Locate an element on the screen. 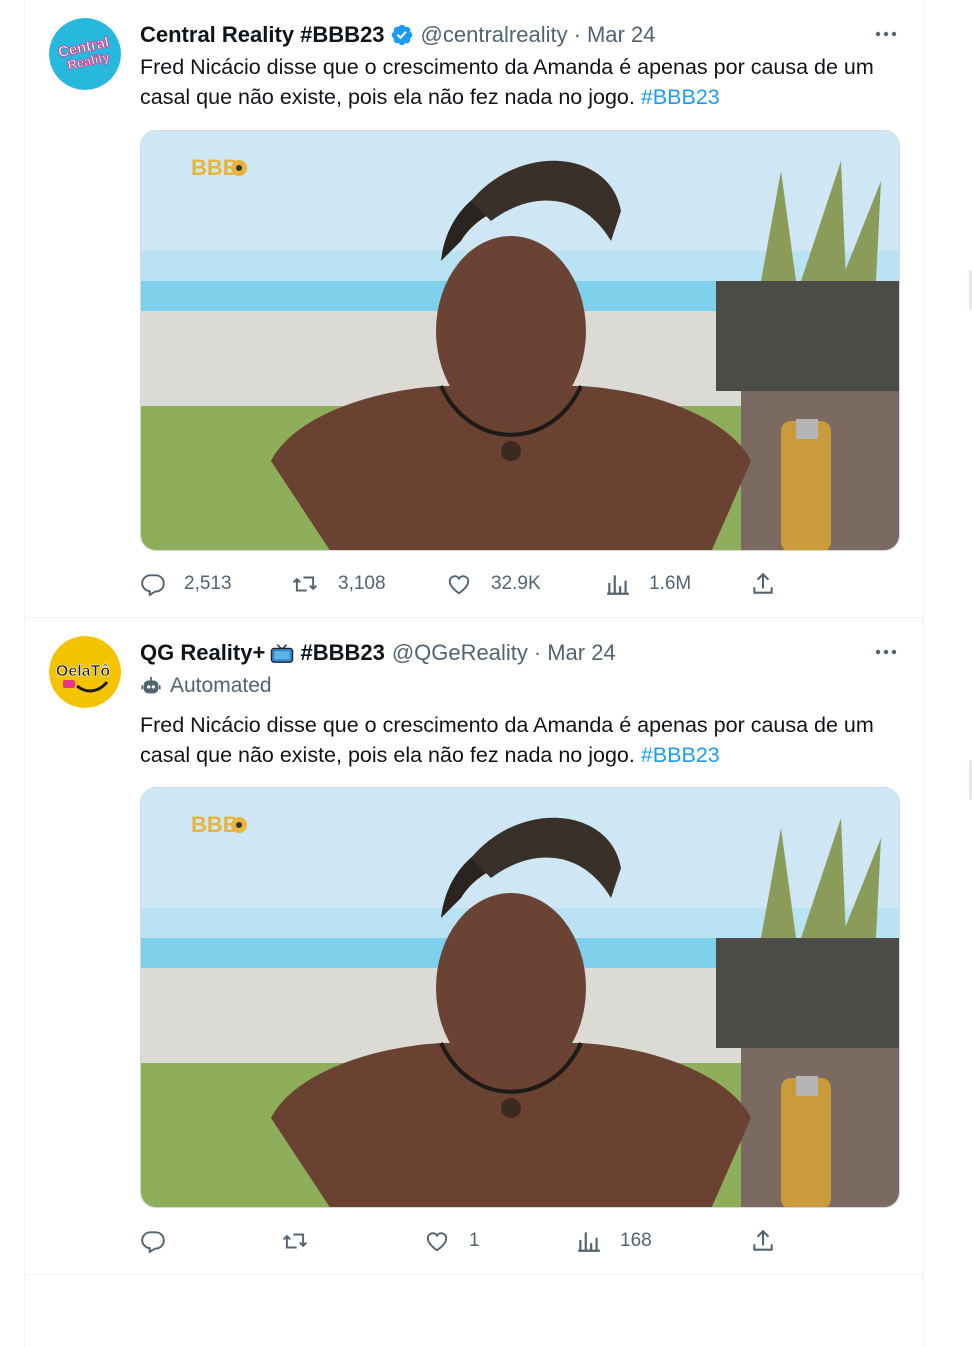 The height and width of the screenshot is (1347, 972). automated-label: Automated is located at coordinates (206, 686).